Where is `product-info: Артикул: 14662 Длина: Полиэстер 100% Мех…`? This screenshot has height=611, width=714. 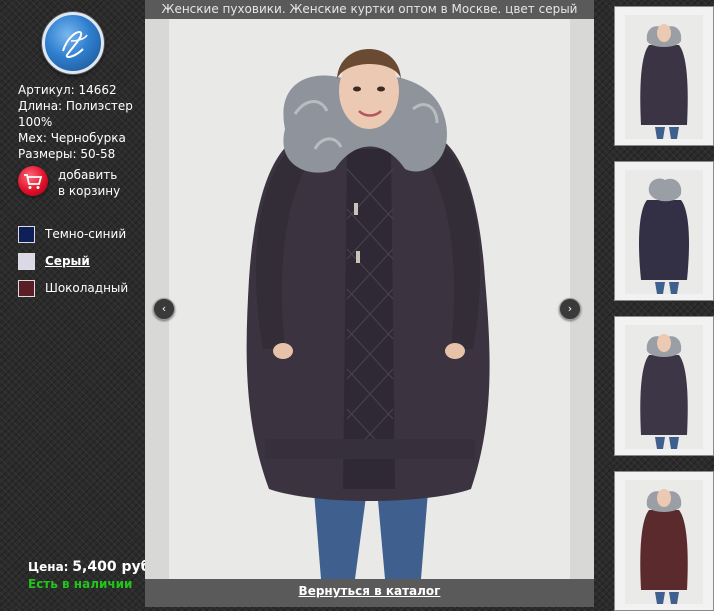 product-info: Артикул: 14662 Длина: Полиэстер 100% Мех… is located at coordinates (77, 122).